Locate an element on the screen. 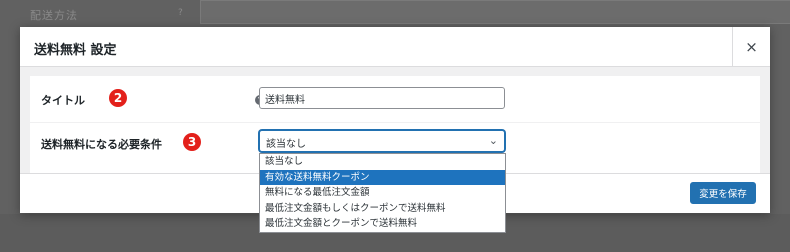  background-field is located at coordinates (495, 12).